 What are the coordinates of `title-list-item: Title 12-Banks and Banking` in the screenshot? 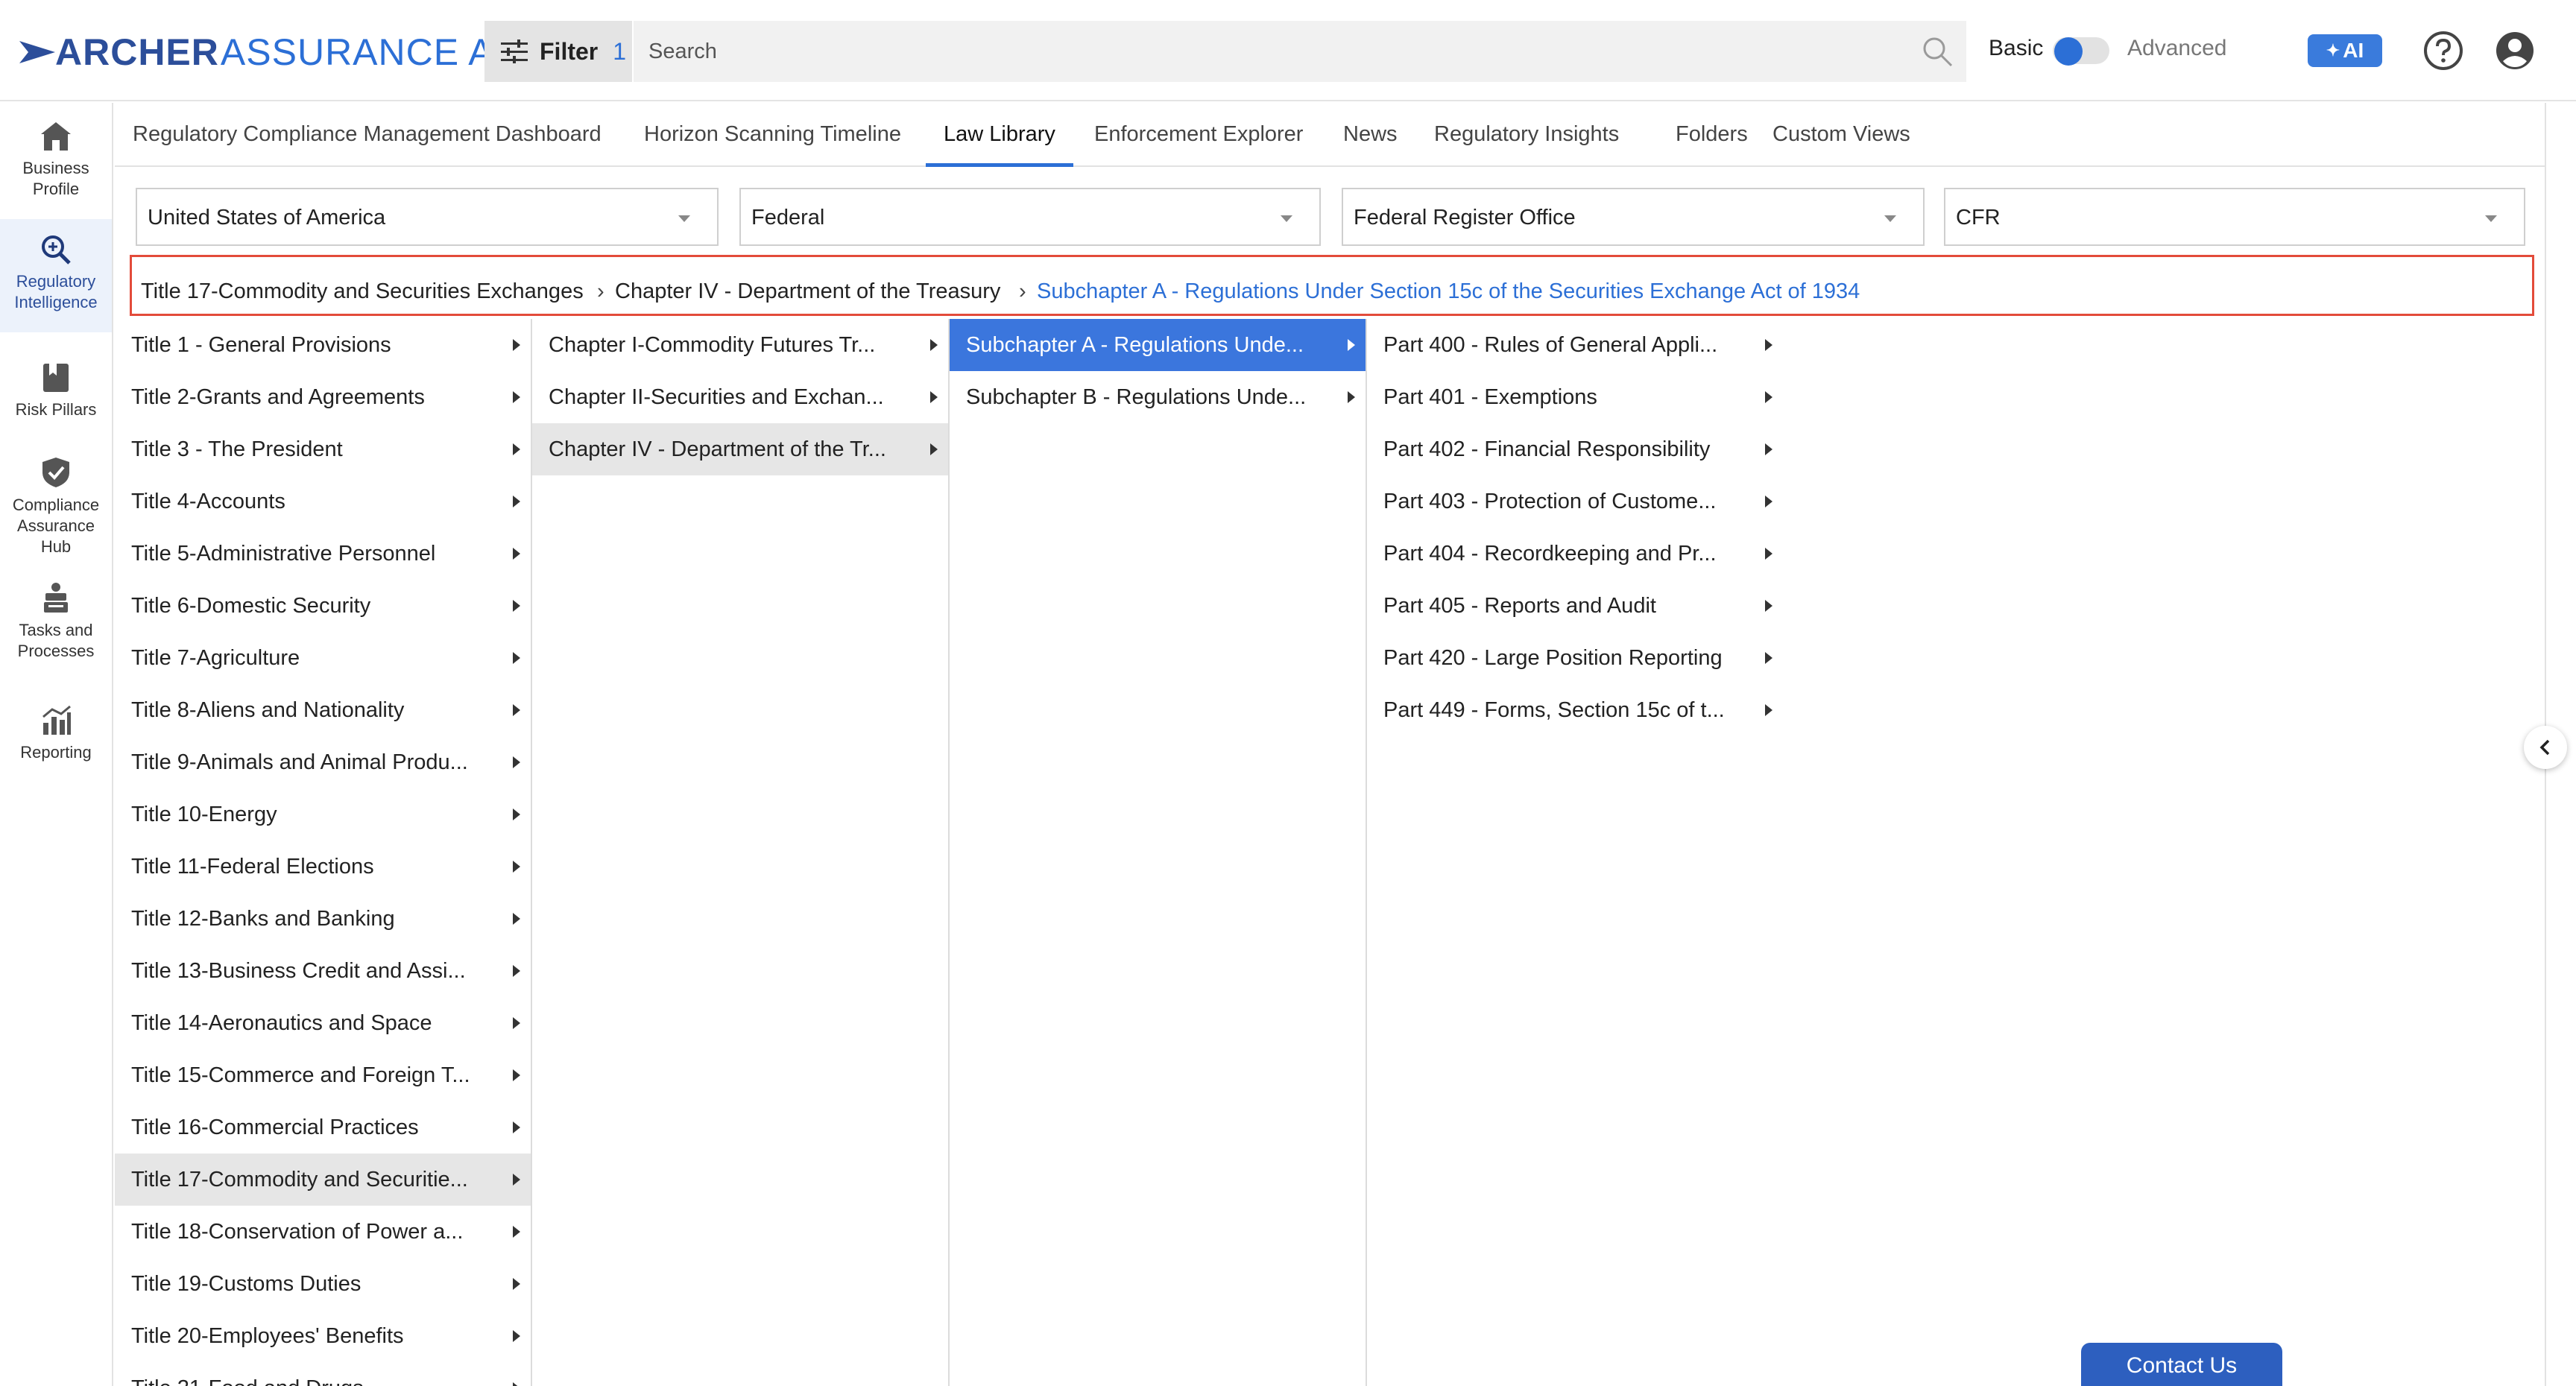 It's located at (323, 919).